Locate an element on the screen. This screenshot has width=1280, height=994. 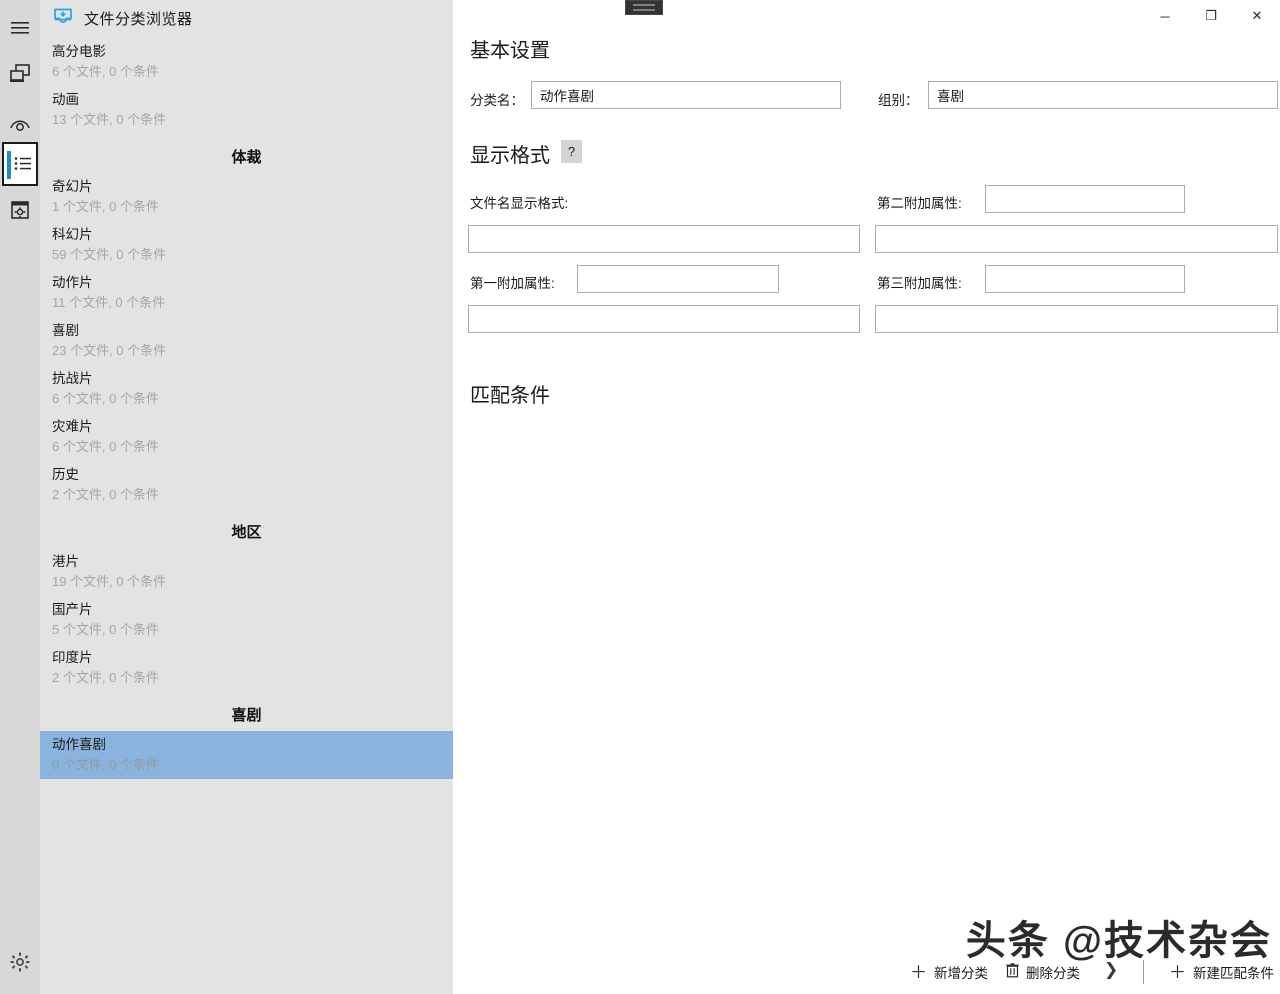
attr2-label: 第二附加属性: is located at coordinates (919, 203).